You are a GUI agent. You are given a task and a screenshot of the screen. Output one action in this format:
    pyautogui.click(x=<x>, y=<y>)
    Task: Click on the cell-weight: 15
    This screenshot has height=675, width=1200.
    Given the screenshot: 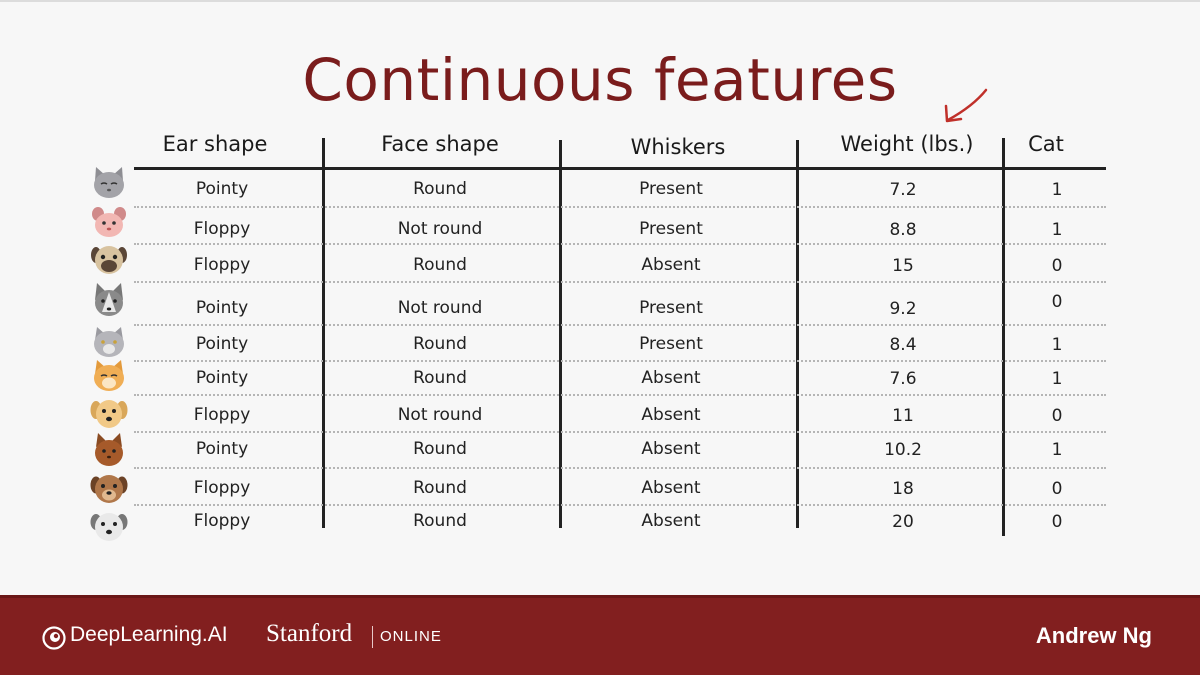 What is the action you would take?
    pyautogui.click(x=903, y=266)
    